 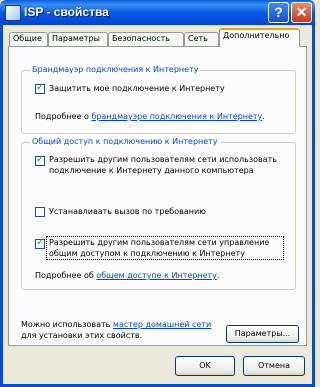 I want to click on tab-network: Сеть, so click(x=201, y=39).